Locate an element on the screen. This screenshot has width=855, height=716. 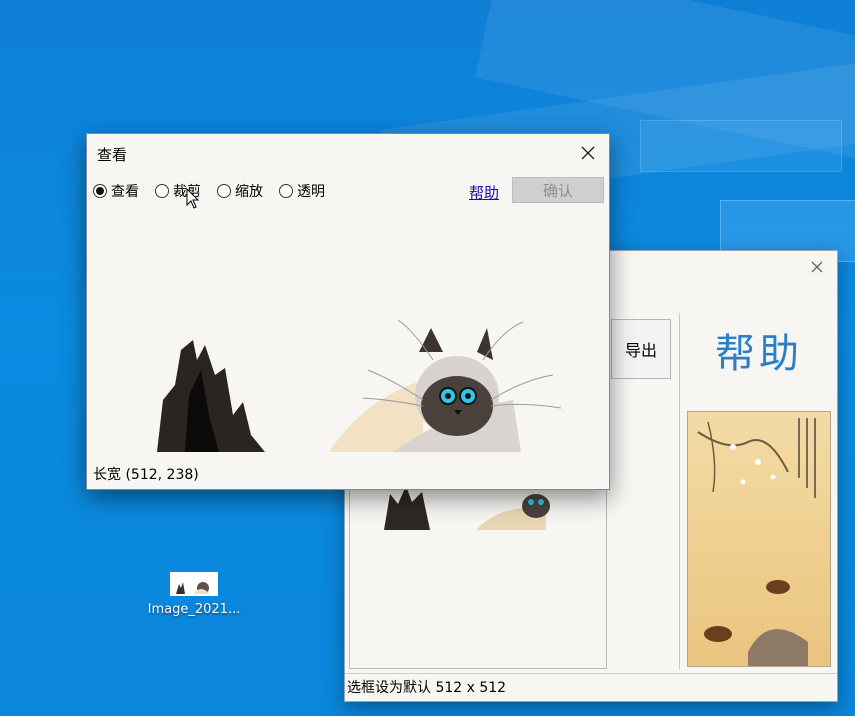
radio-view-label: 查看 is located at coordinates (125, 192).